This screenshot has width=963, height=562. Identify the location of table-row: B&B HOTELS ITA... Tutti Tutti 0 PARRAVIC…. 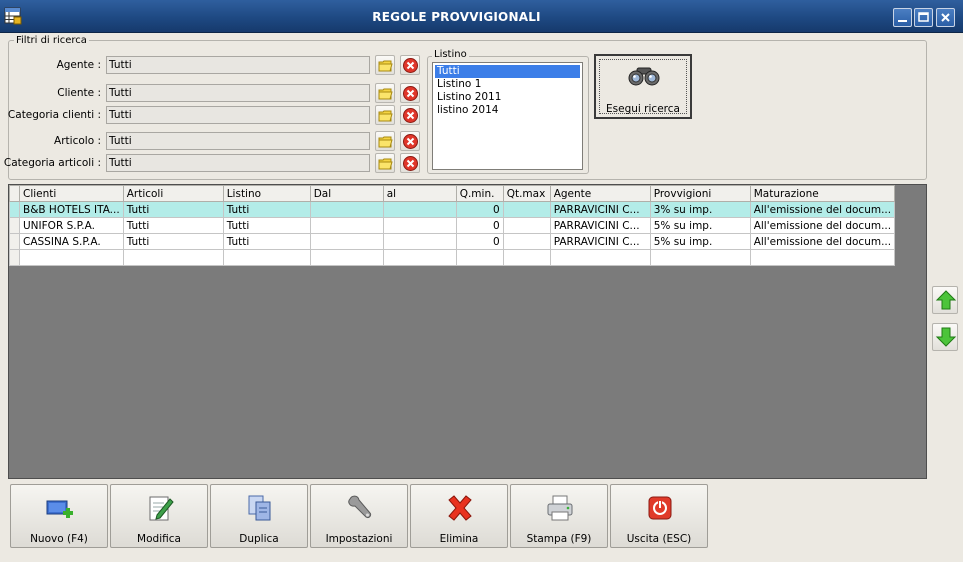
(452, 209).